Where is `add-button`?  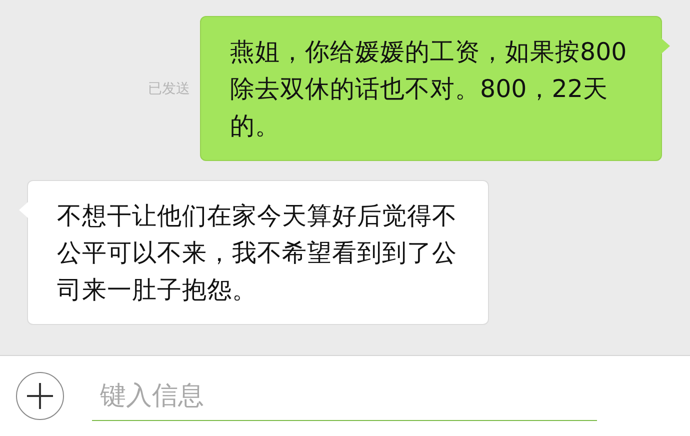 add-button is located at coordinates (40, 396).